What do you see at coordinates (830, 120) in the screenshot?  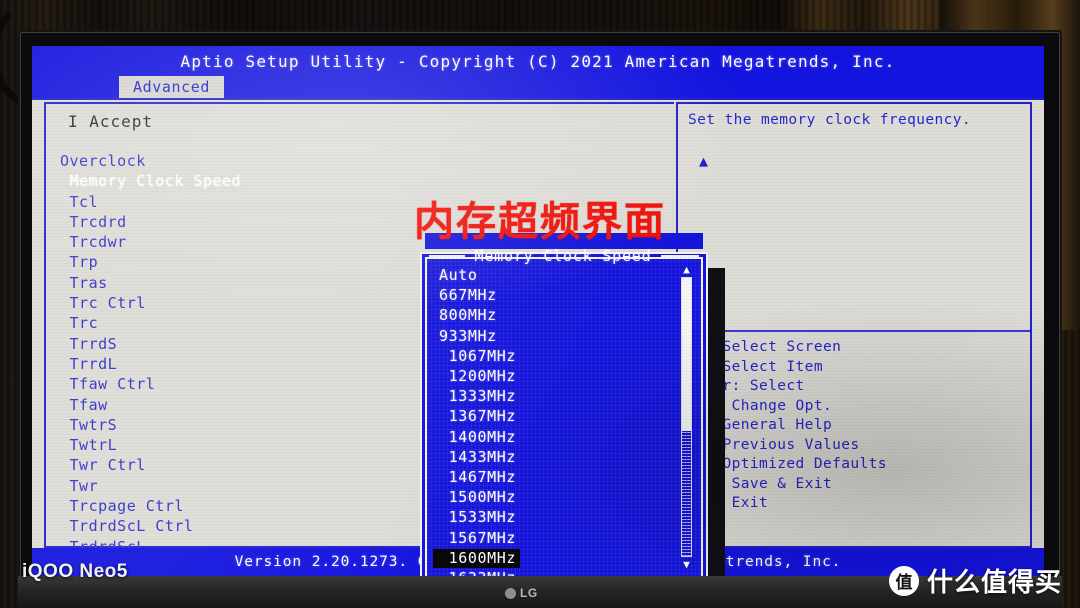 I see `help-description: Set the memory clock frequency.` at bounding box center [830, 120].